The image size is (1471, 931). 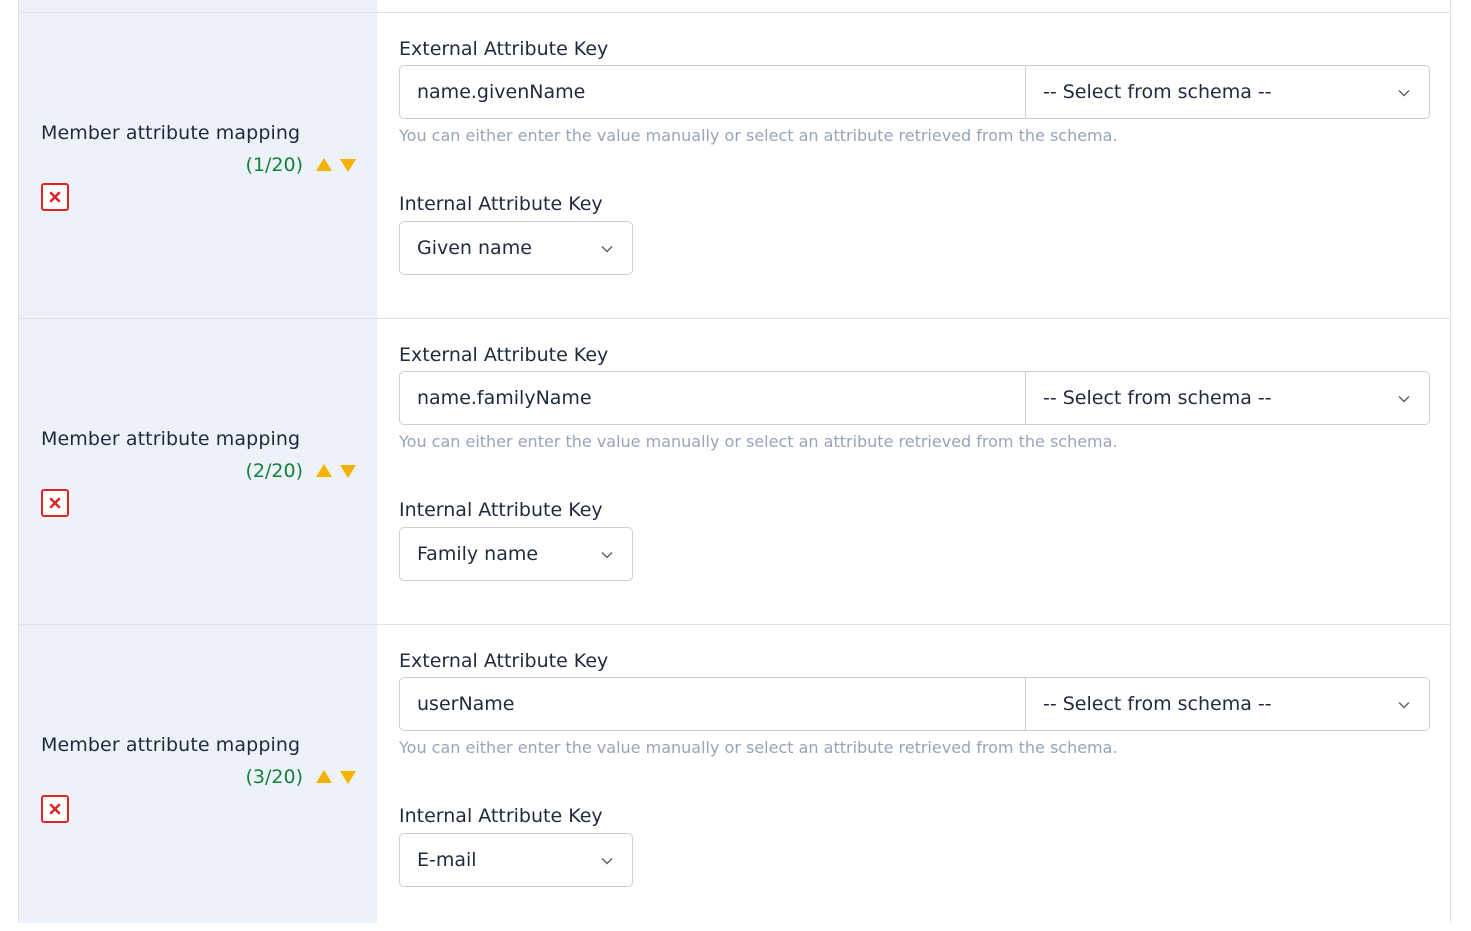 I want to click on internal-attribute-select: Family name, so click(x=516, y=554).